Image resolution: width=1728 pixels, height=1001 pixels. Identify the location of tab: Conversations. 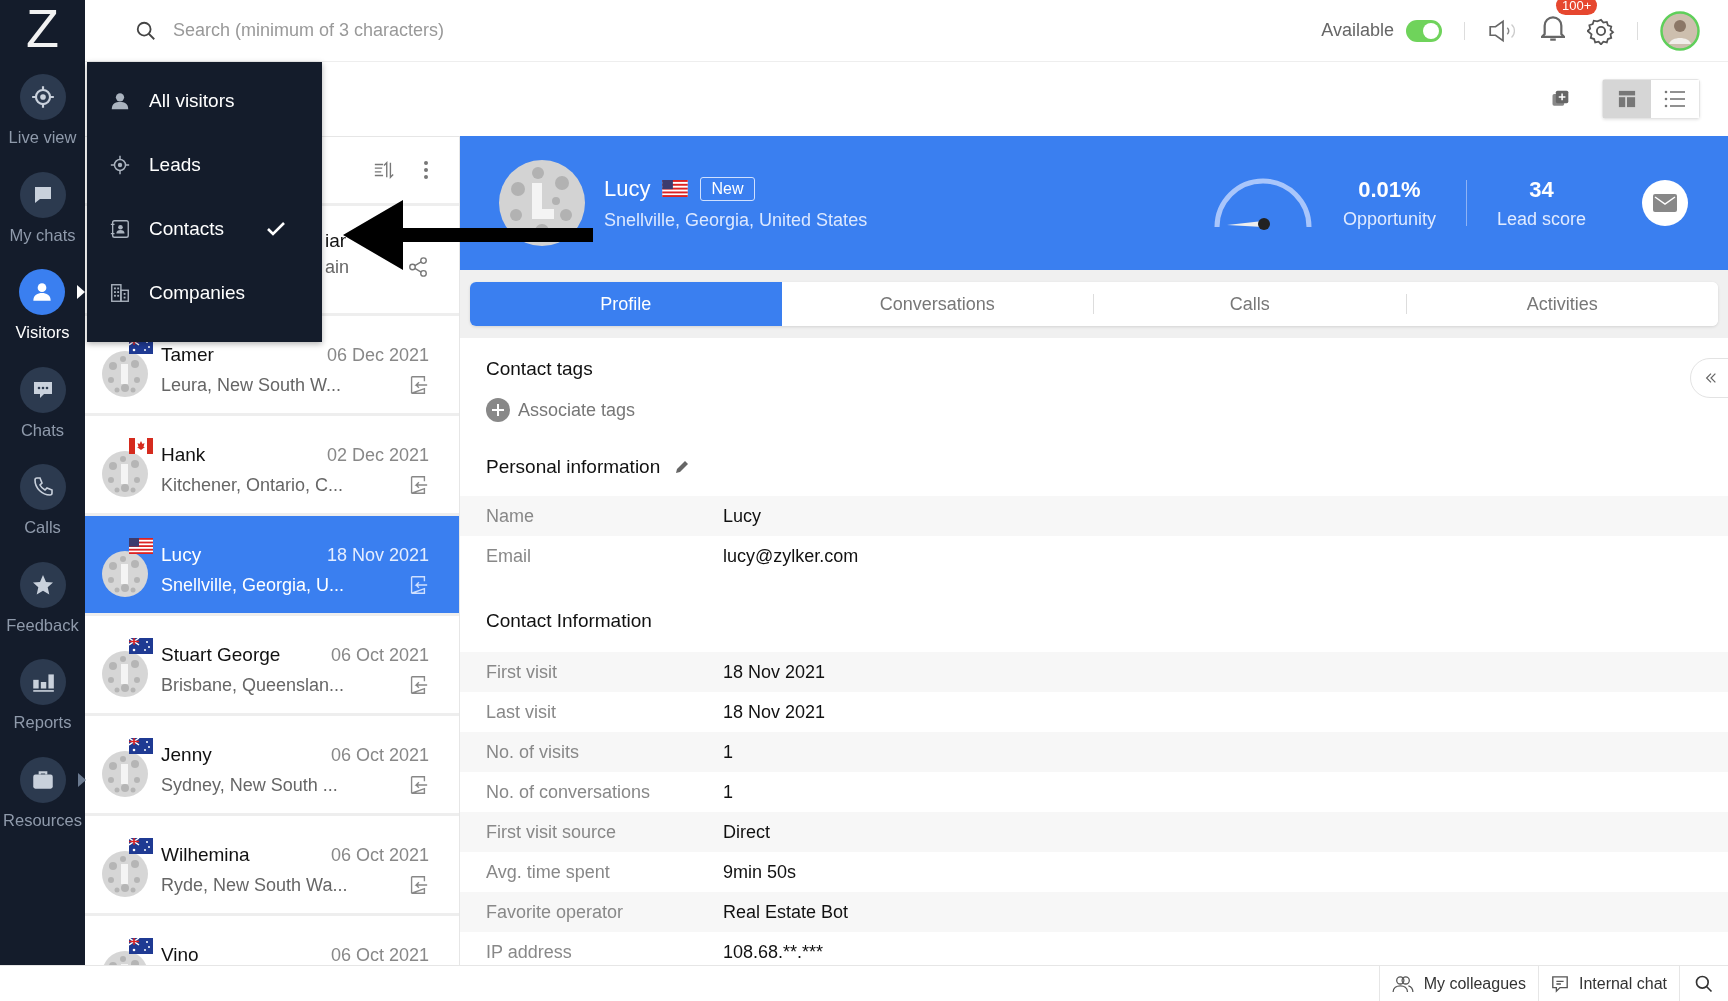
(937, 304).